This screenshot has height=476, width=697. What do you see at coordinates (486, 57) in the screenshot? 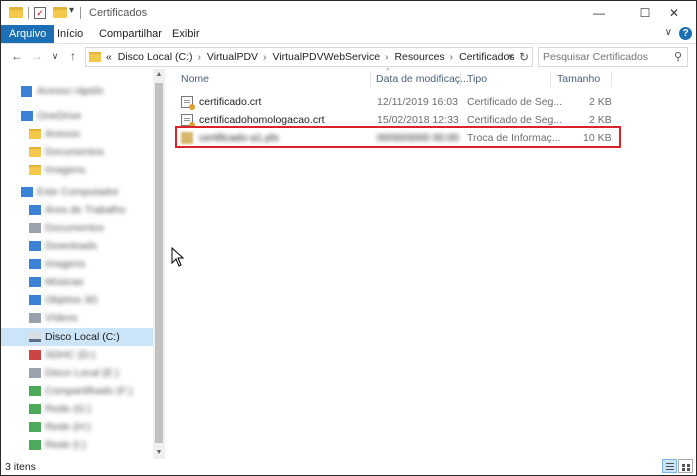
I see `breadcrumb-certificados: Certificados` at bounding box center [486, 57].